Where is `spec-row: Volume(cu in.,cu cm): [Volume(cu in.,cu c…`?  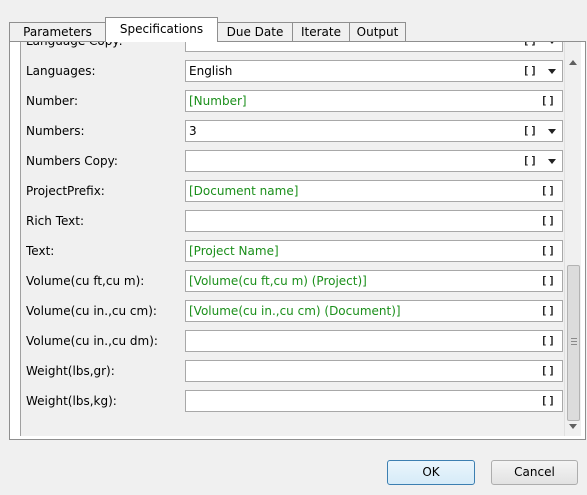
spec-row: Volume(cu in.,cu cm): [Volume(cu in.,cu c… is located at coordinates (292, 311).